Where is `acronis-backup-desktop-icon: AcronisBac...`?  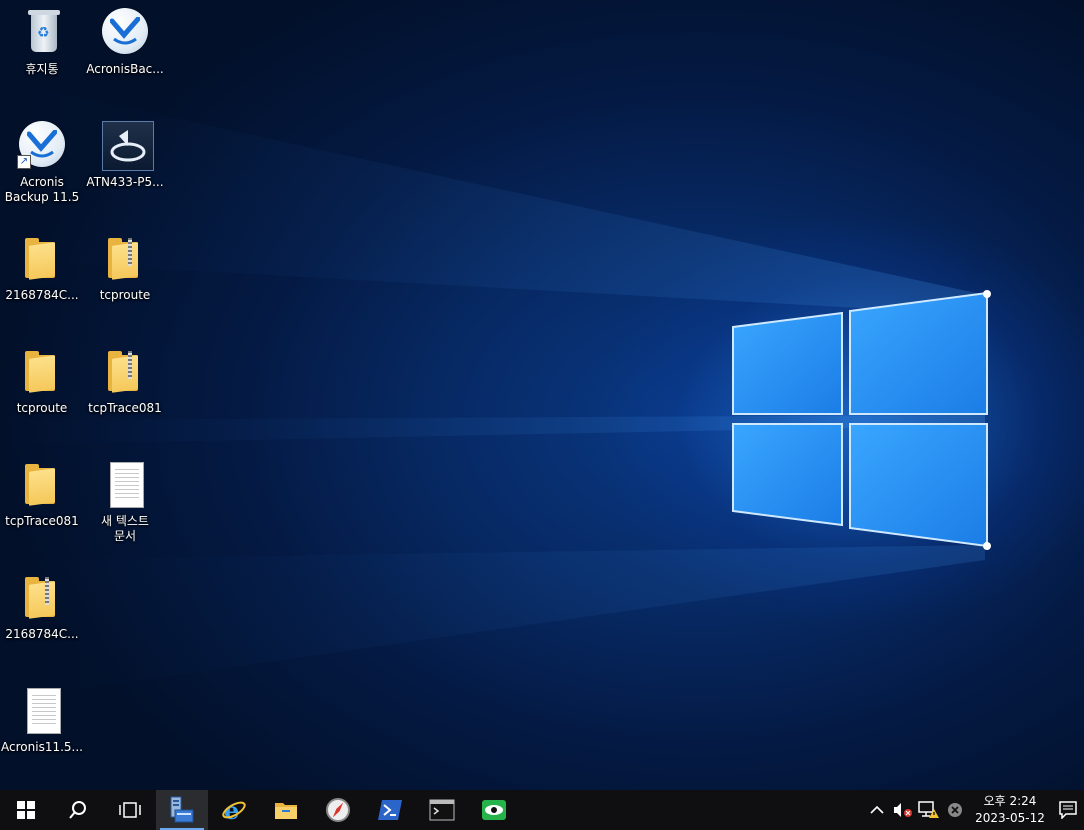 acronis-backup-desktop-icon: AcronisBac... is located at coordinates (125, 54).